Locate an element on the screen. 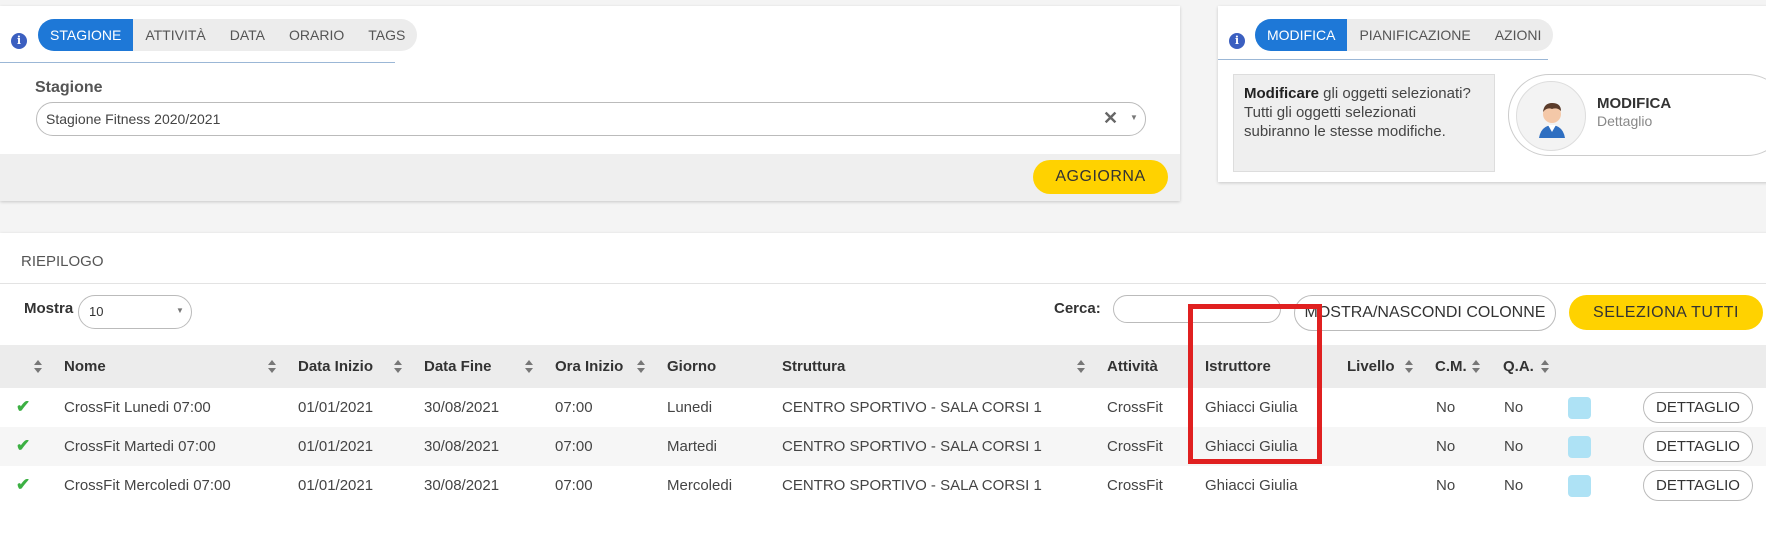 This screenshot has height=533, width=1766. card-title: MODIFICA is located at coordinates (1634, 103).